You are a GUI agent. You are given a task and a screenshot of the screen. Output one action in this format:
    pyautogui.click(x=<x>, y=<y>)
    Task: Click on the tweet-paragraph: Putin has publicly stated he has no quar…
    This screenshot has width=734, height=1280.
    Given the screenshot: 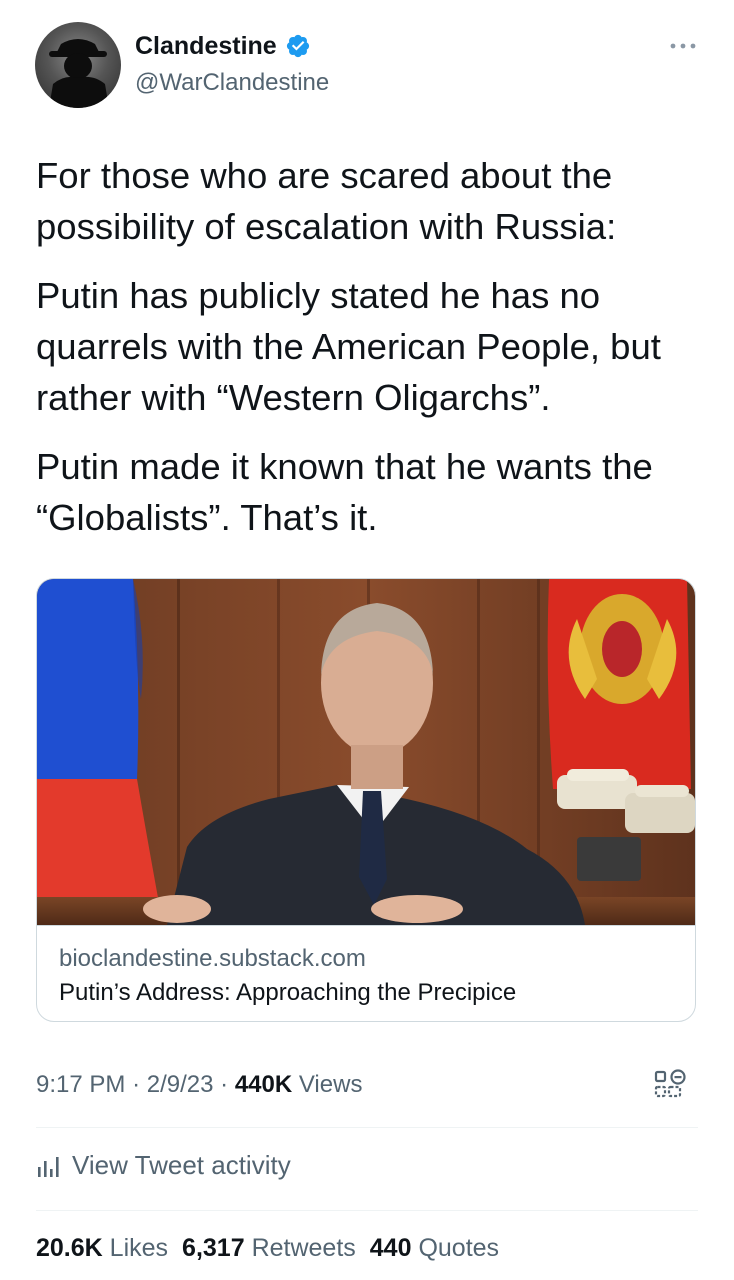 What is the action you would take?
    pyautogui.click(x=348, y=346)
    